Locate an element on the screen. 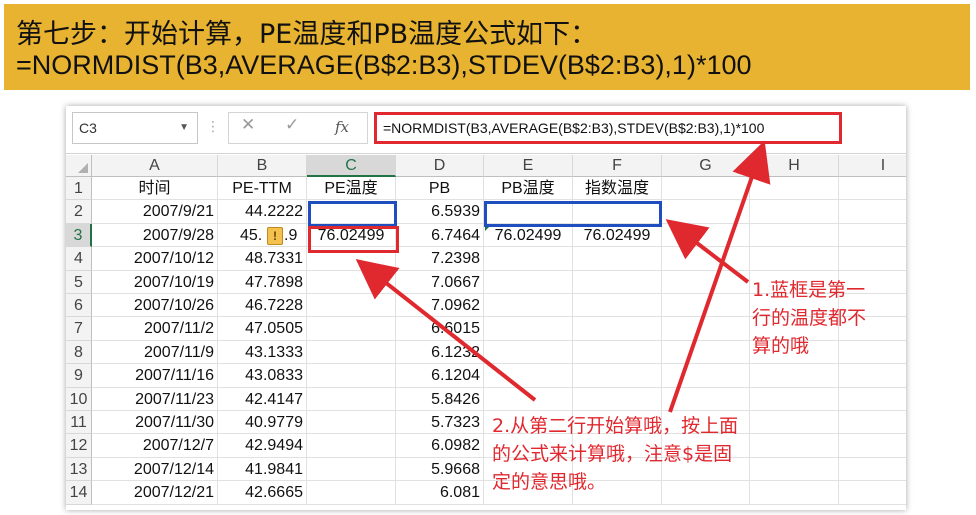  arrow-to-blue-box is located at coordinates (707, 251).